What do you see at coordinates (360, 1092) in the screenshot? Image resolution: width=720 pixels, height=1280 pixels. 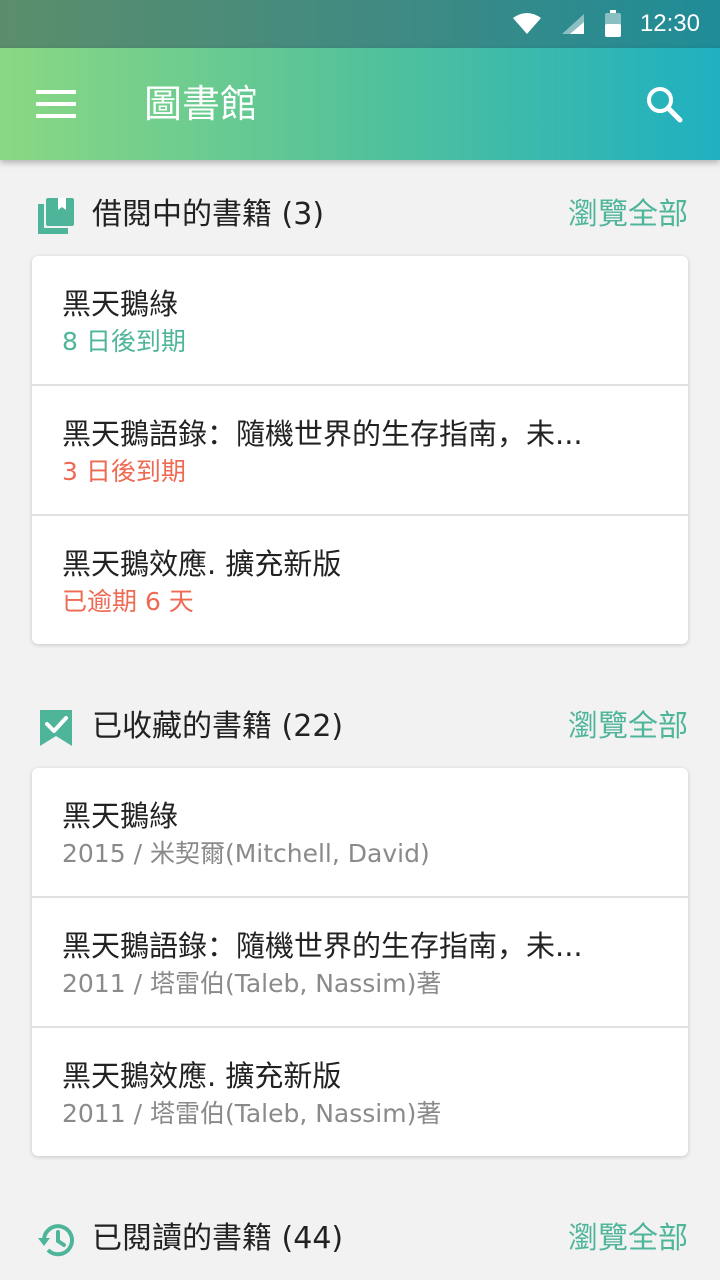 I see `list-item: 黑天鵝效應. 擴充新版 2011 / 塔雷伯(Taleb, Nassim)著` at bounding box center [360, 1092].